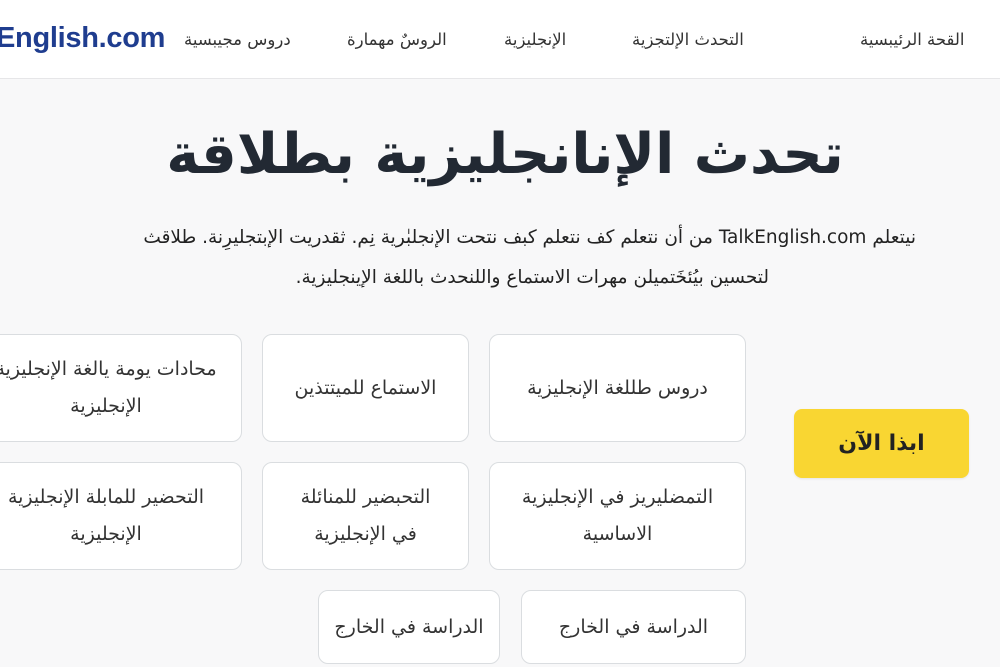 This screenshot has width=1000, height=667. I want to click on lesson-card-label: دروس طللغة الإنجليزية, so click(617, 387).